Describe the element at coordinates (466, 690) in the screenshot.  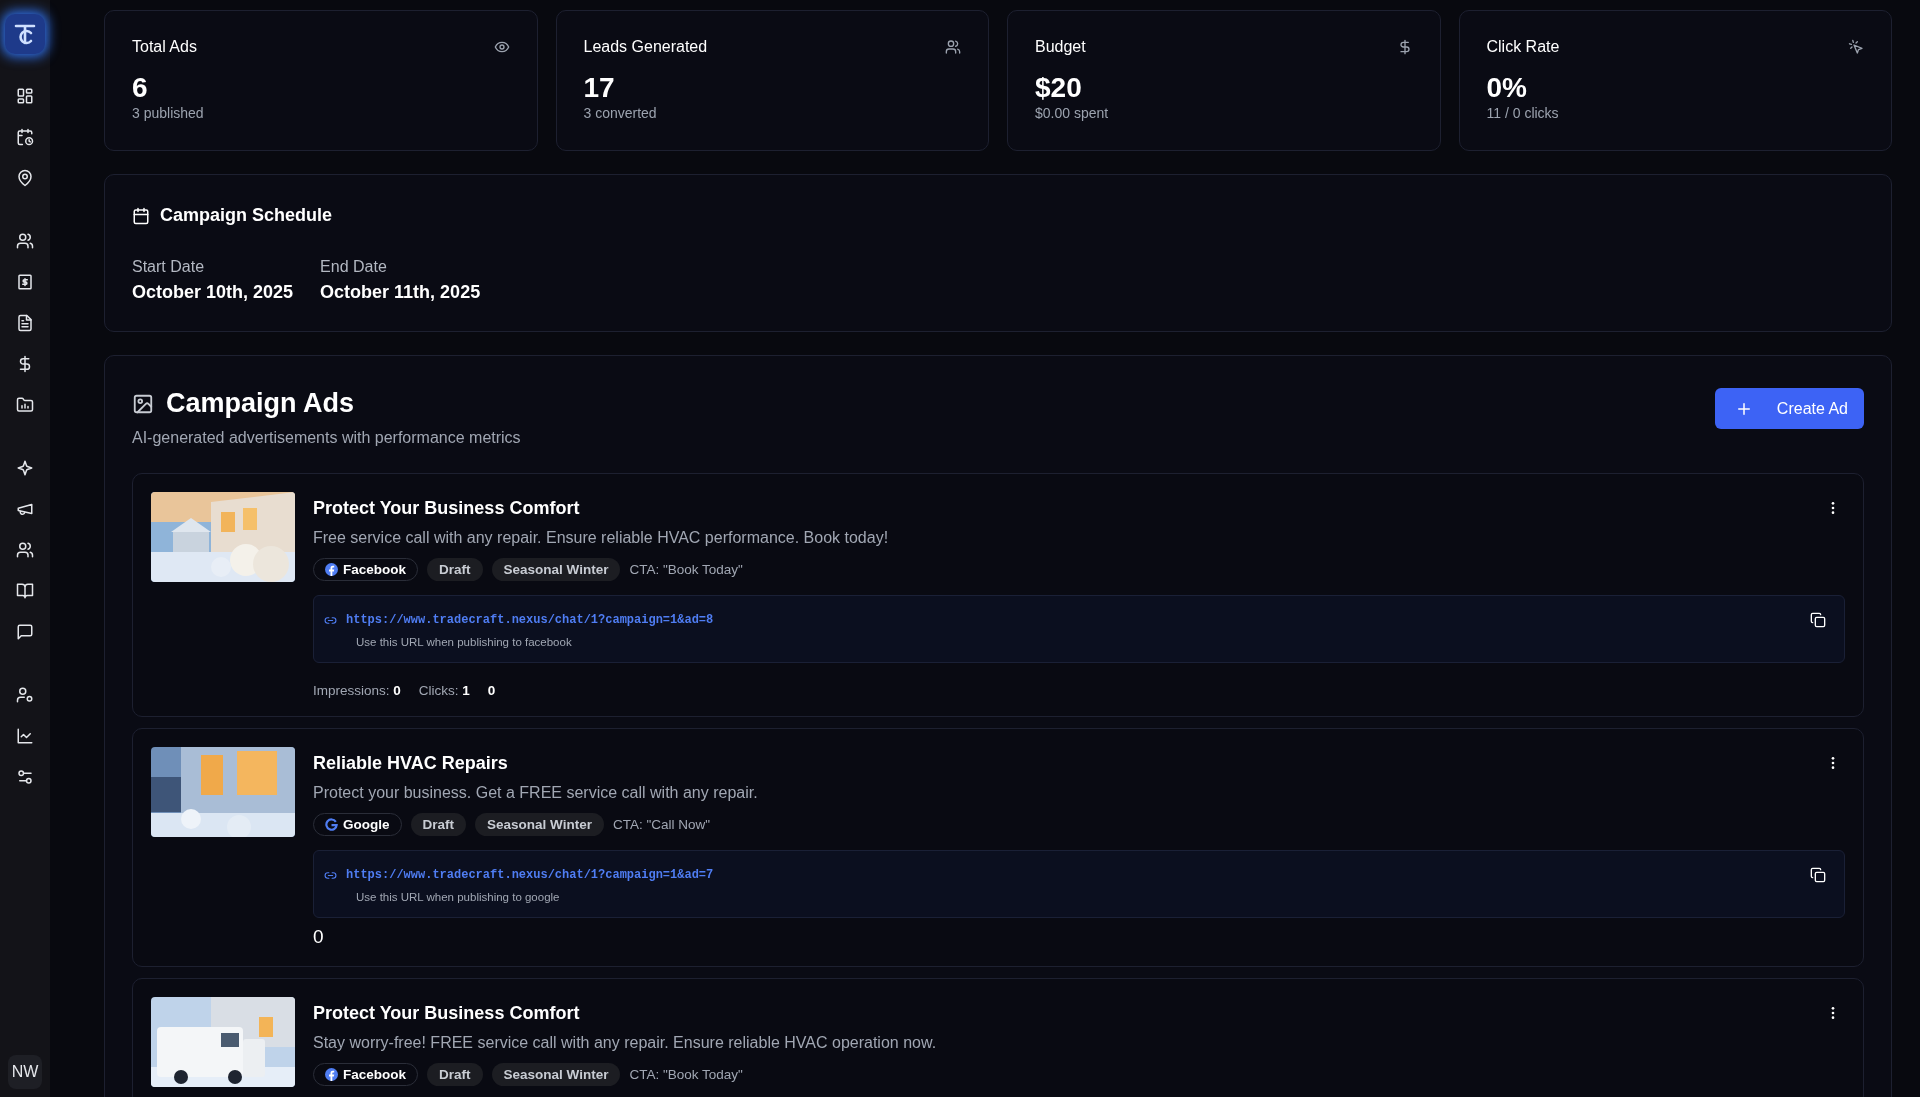
I see `metric-value: 1` at that location.